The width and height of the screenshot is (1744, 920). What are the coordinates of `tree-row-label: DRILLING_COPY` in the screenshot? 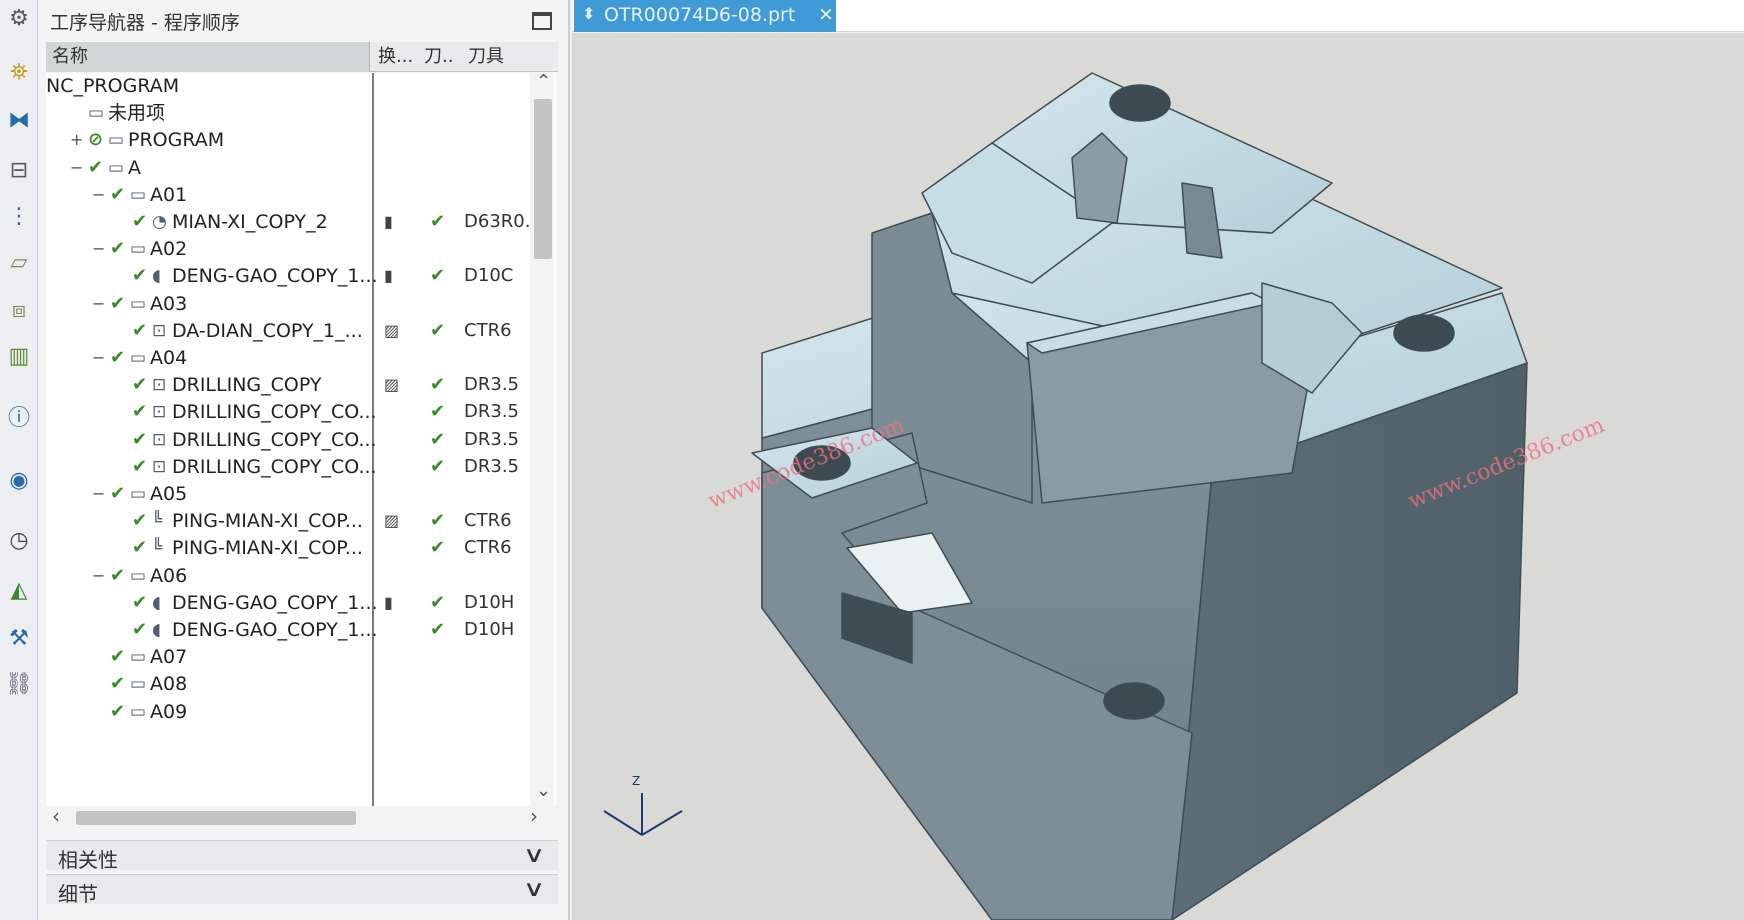 It's located at (247, 385).